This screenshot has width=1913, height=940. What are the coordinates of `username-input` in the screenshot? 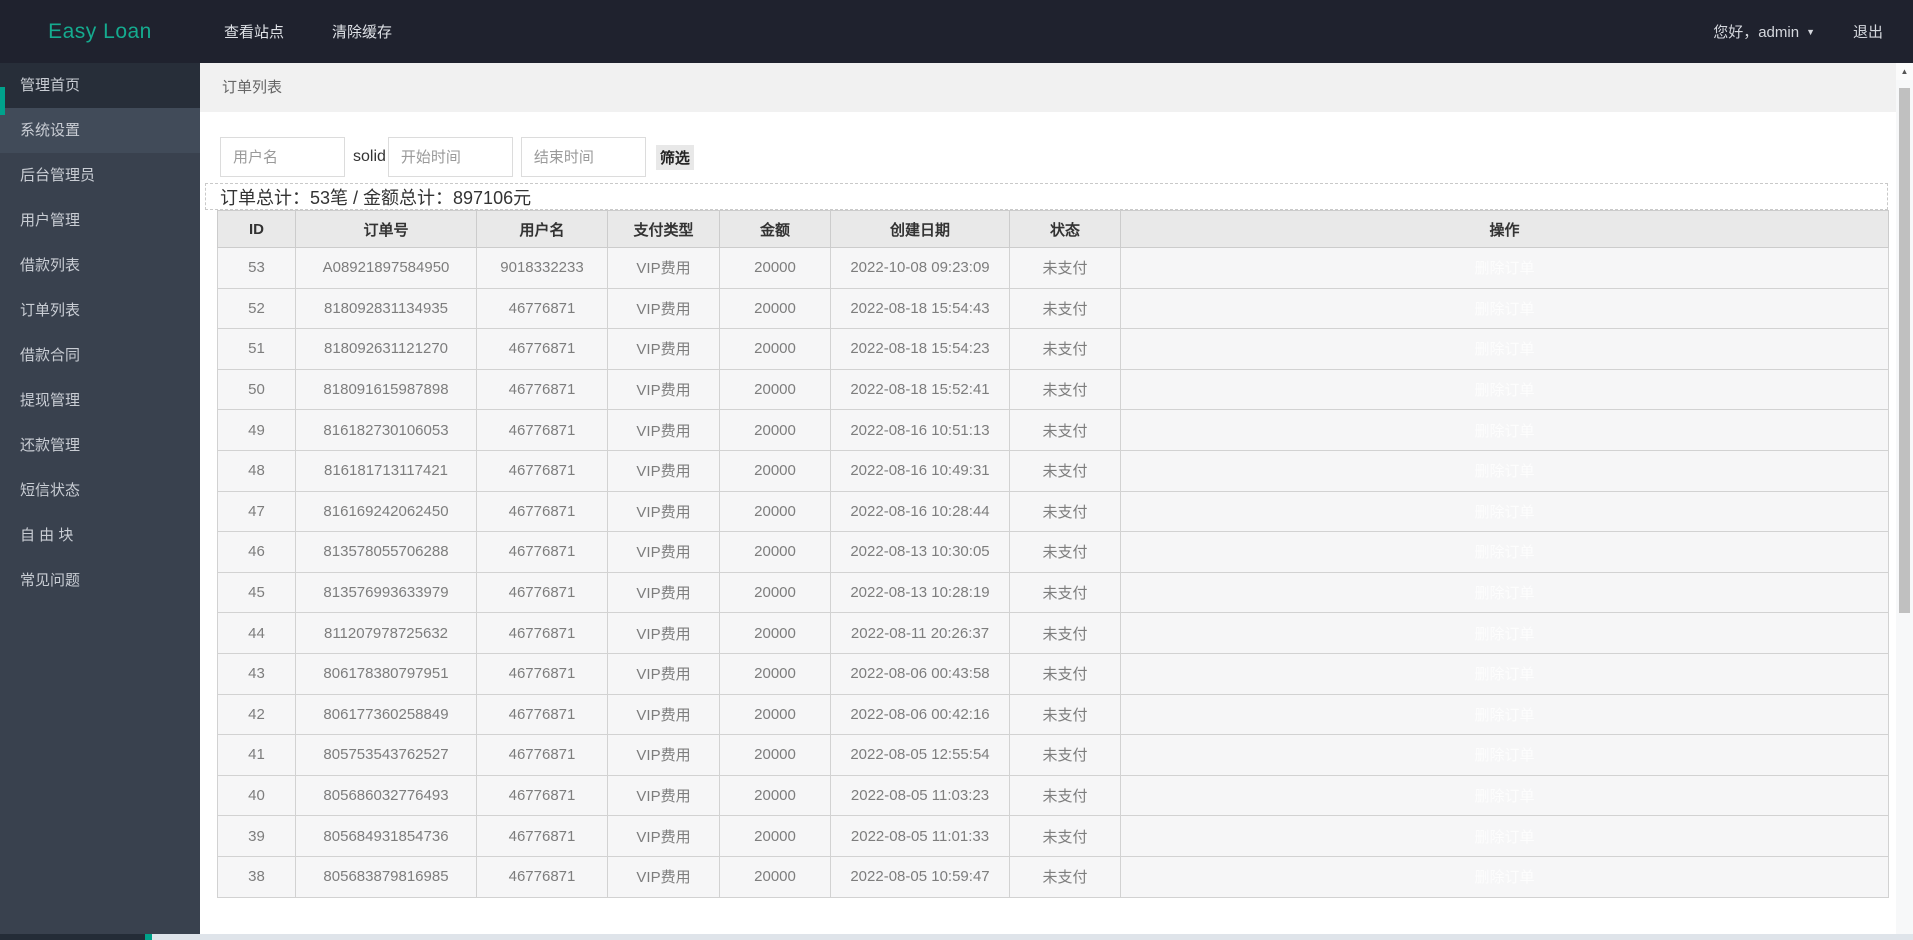 It's located at (282, 157).